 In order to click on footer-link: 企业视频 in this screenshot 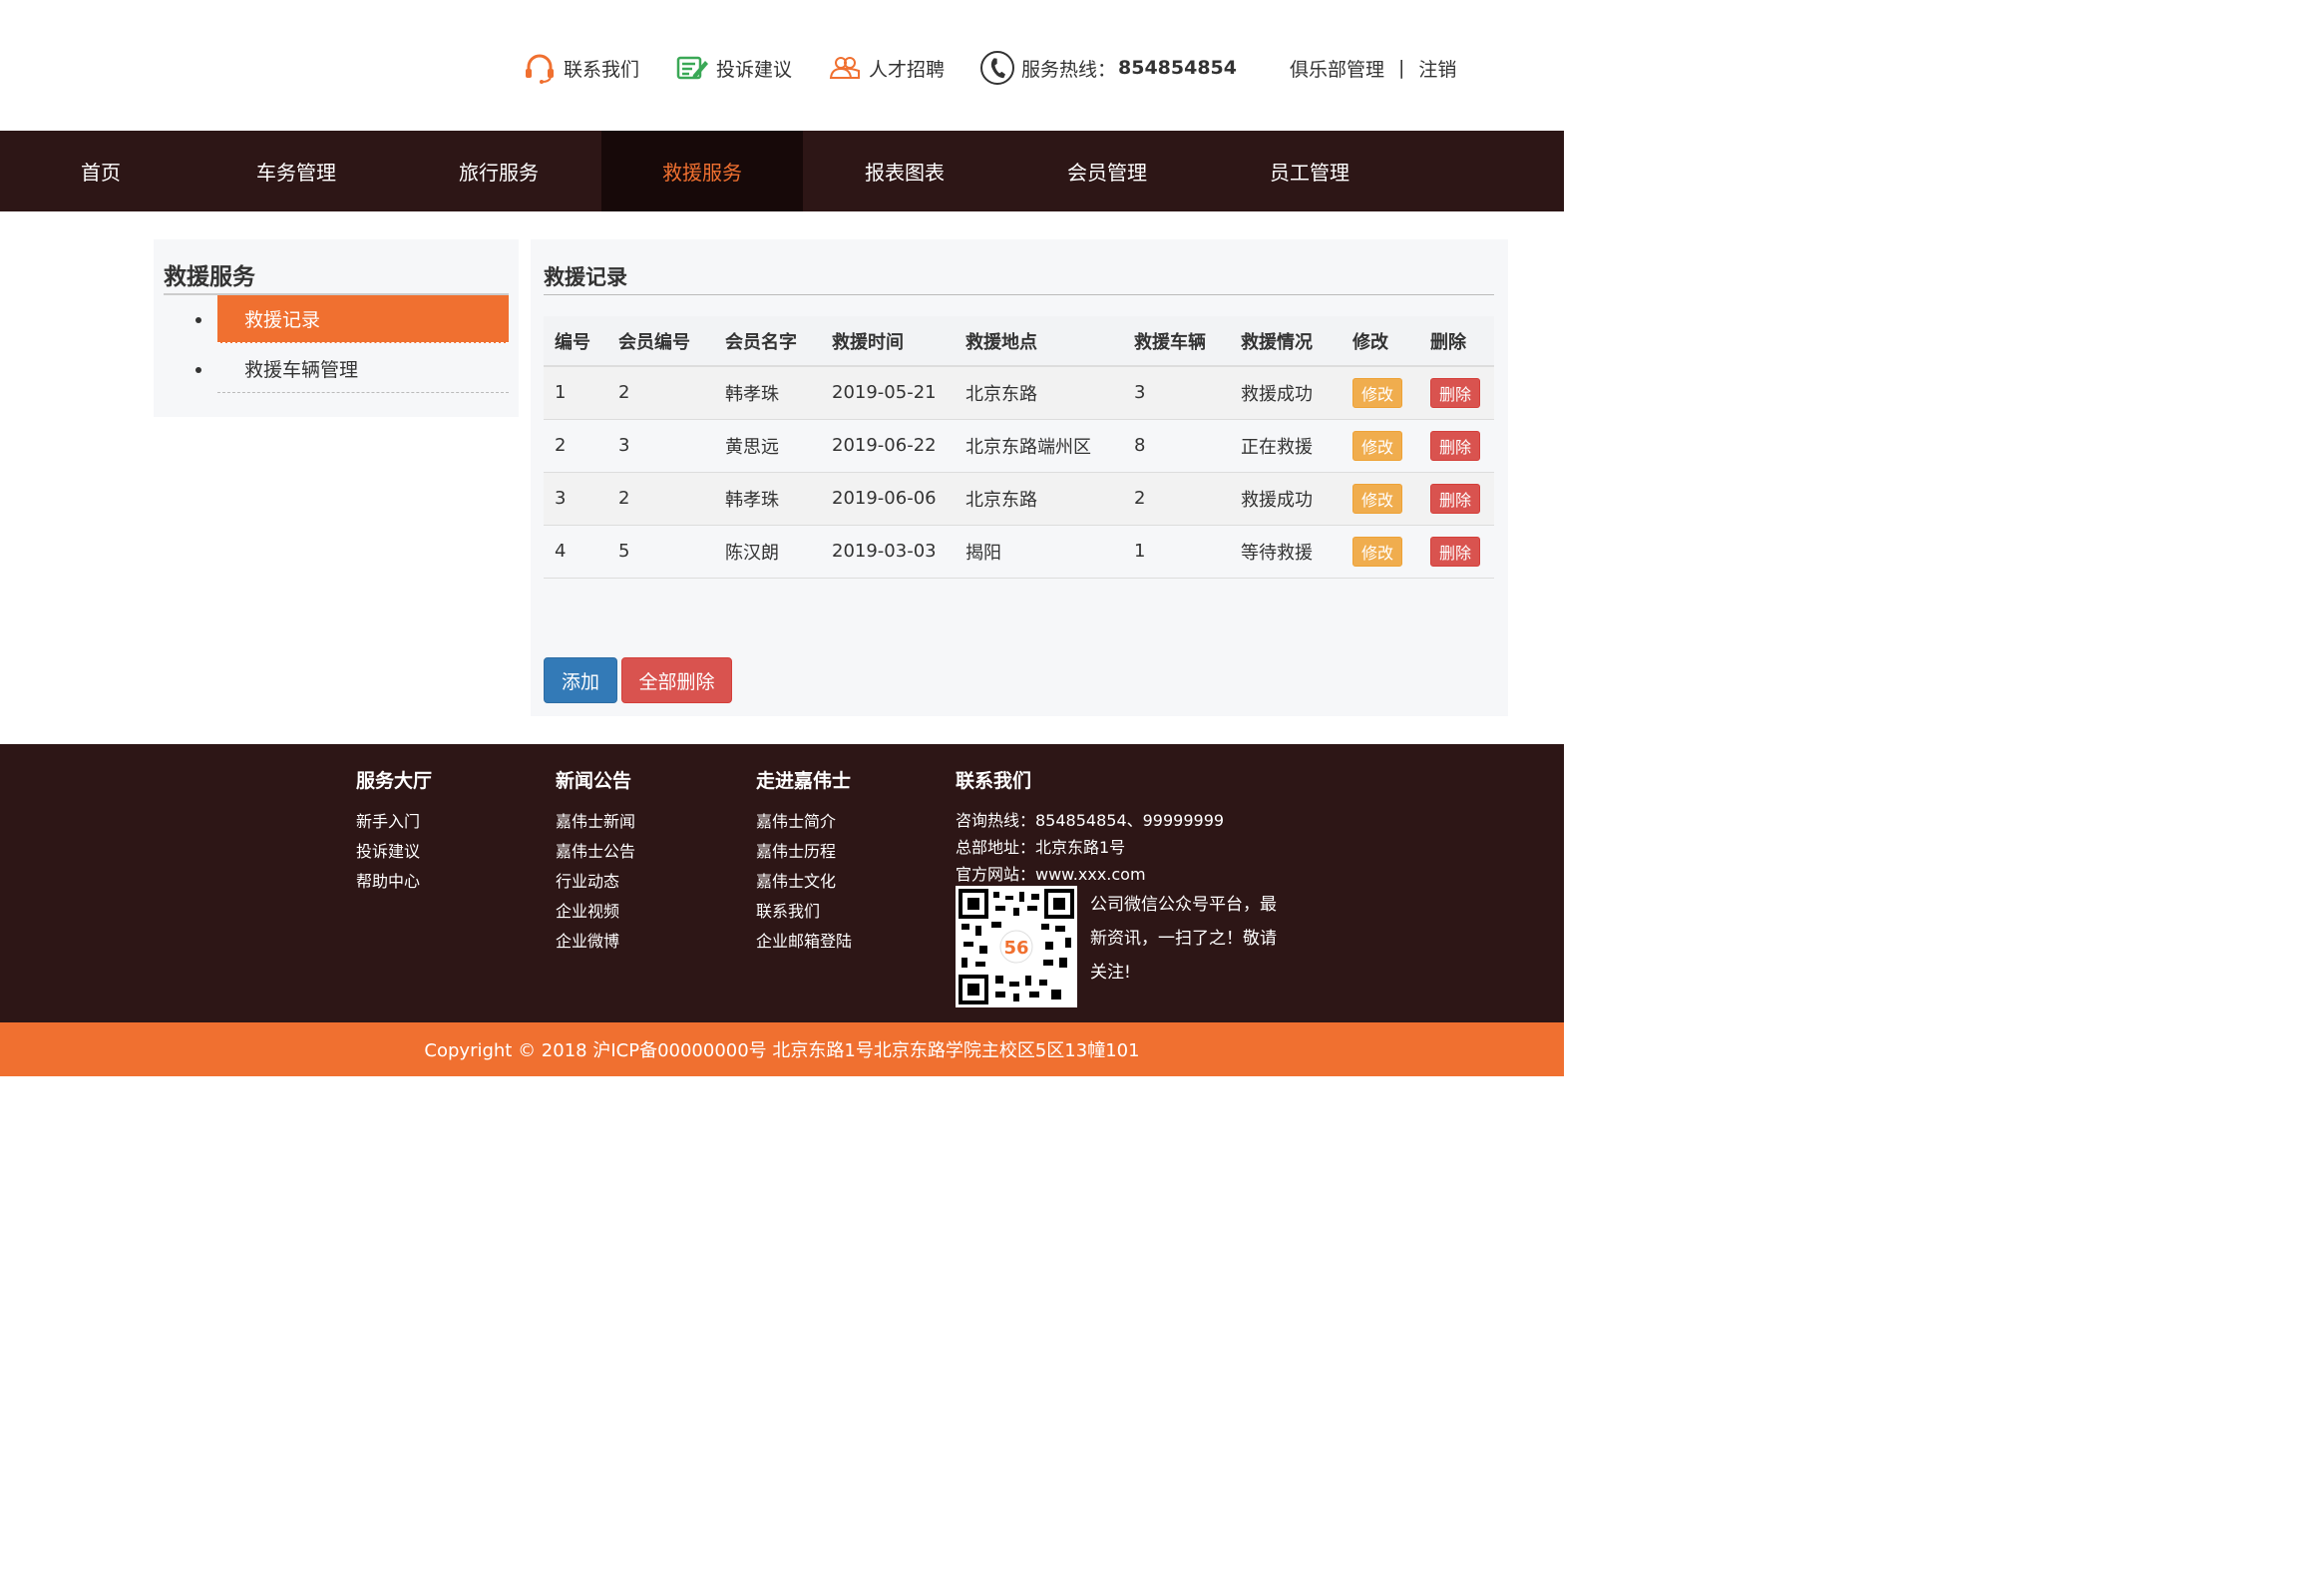, I will do `click(595, 912)`.